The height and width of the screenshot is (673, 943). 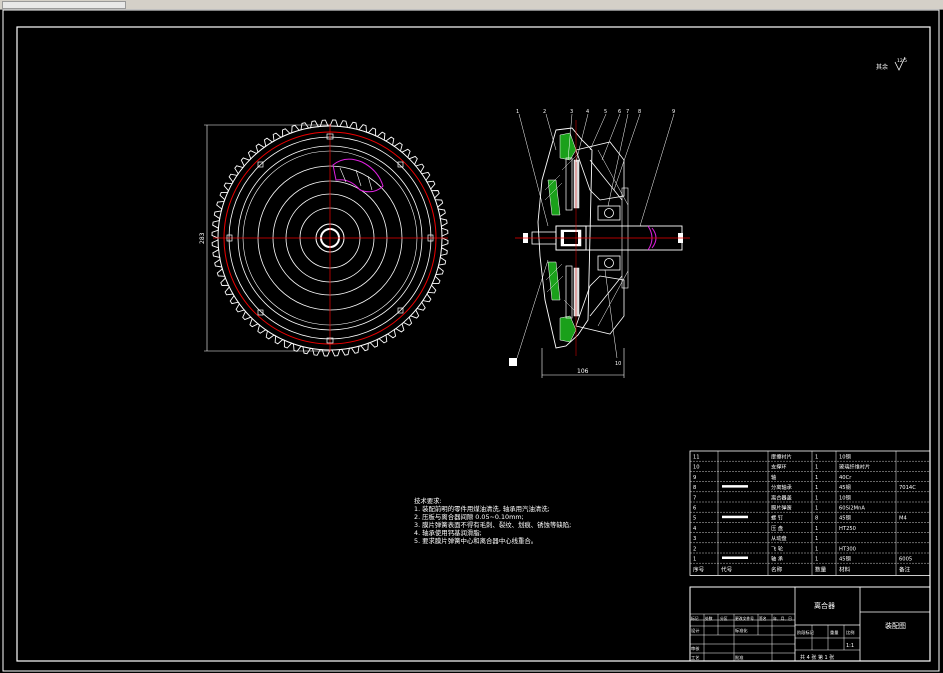 I want to click on bom-cell-name: 压 盘, so click(x=777, y=528).